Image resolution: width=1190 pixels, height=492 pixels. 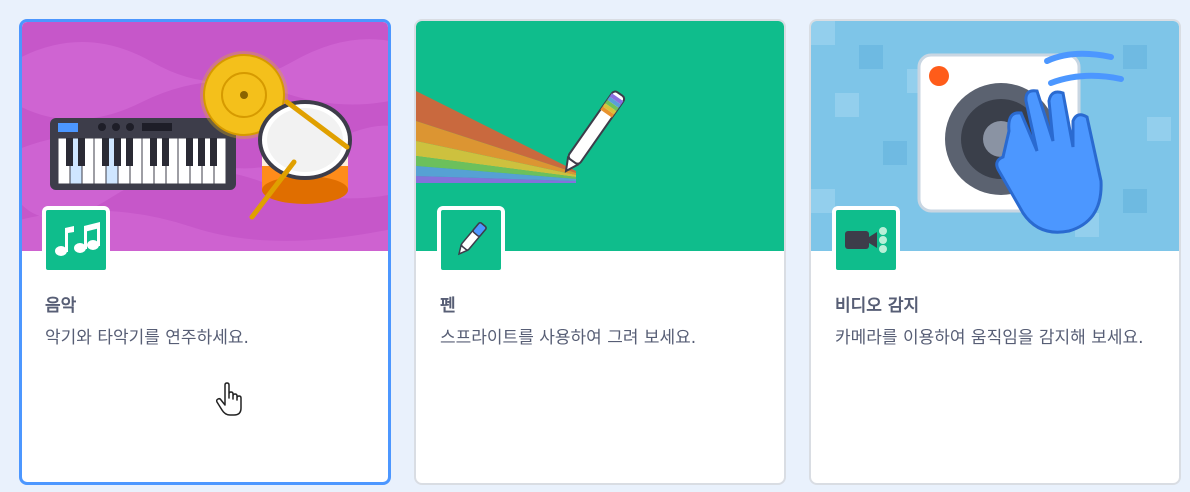 I want to click on extension-description: 악기와 타악기를 연주하세요., so click(x=147, y=338).